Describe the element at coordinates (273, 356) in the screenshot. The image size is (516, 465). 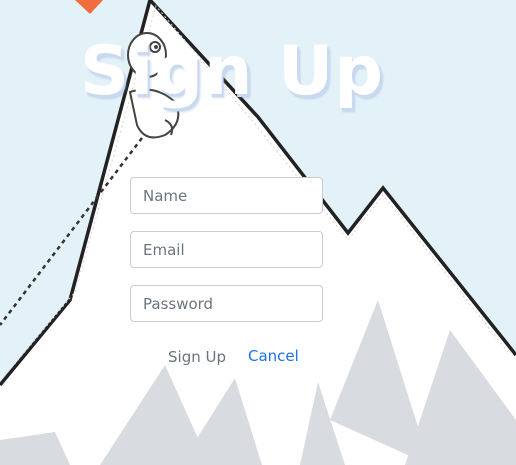
I see `cancel-button: Cancel` at that location.